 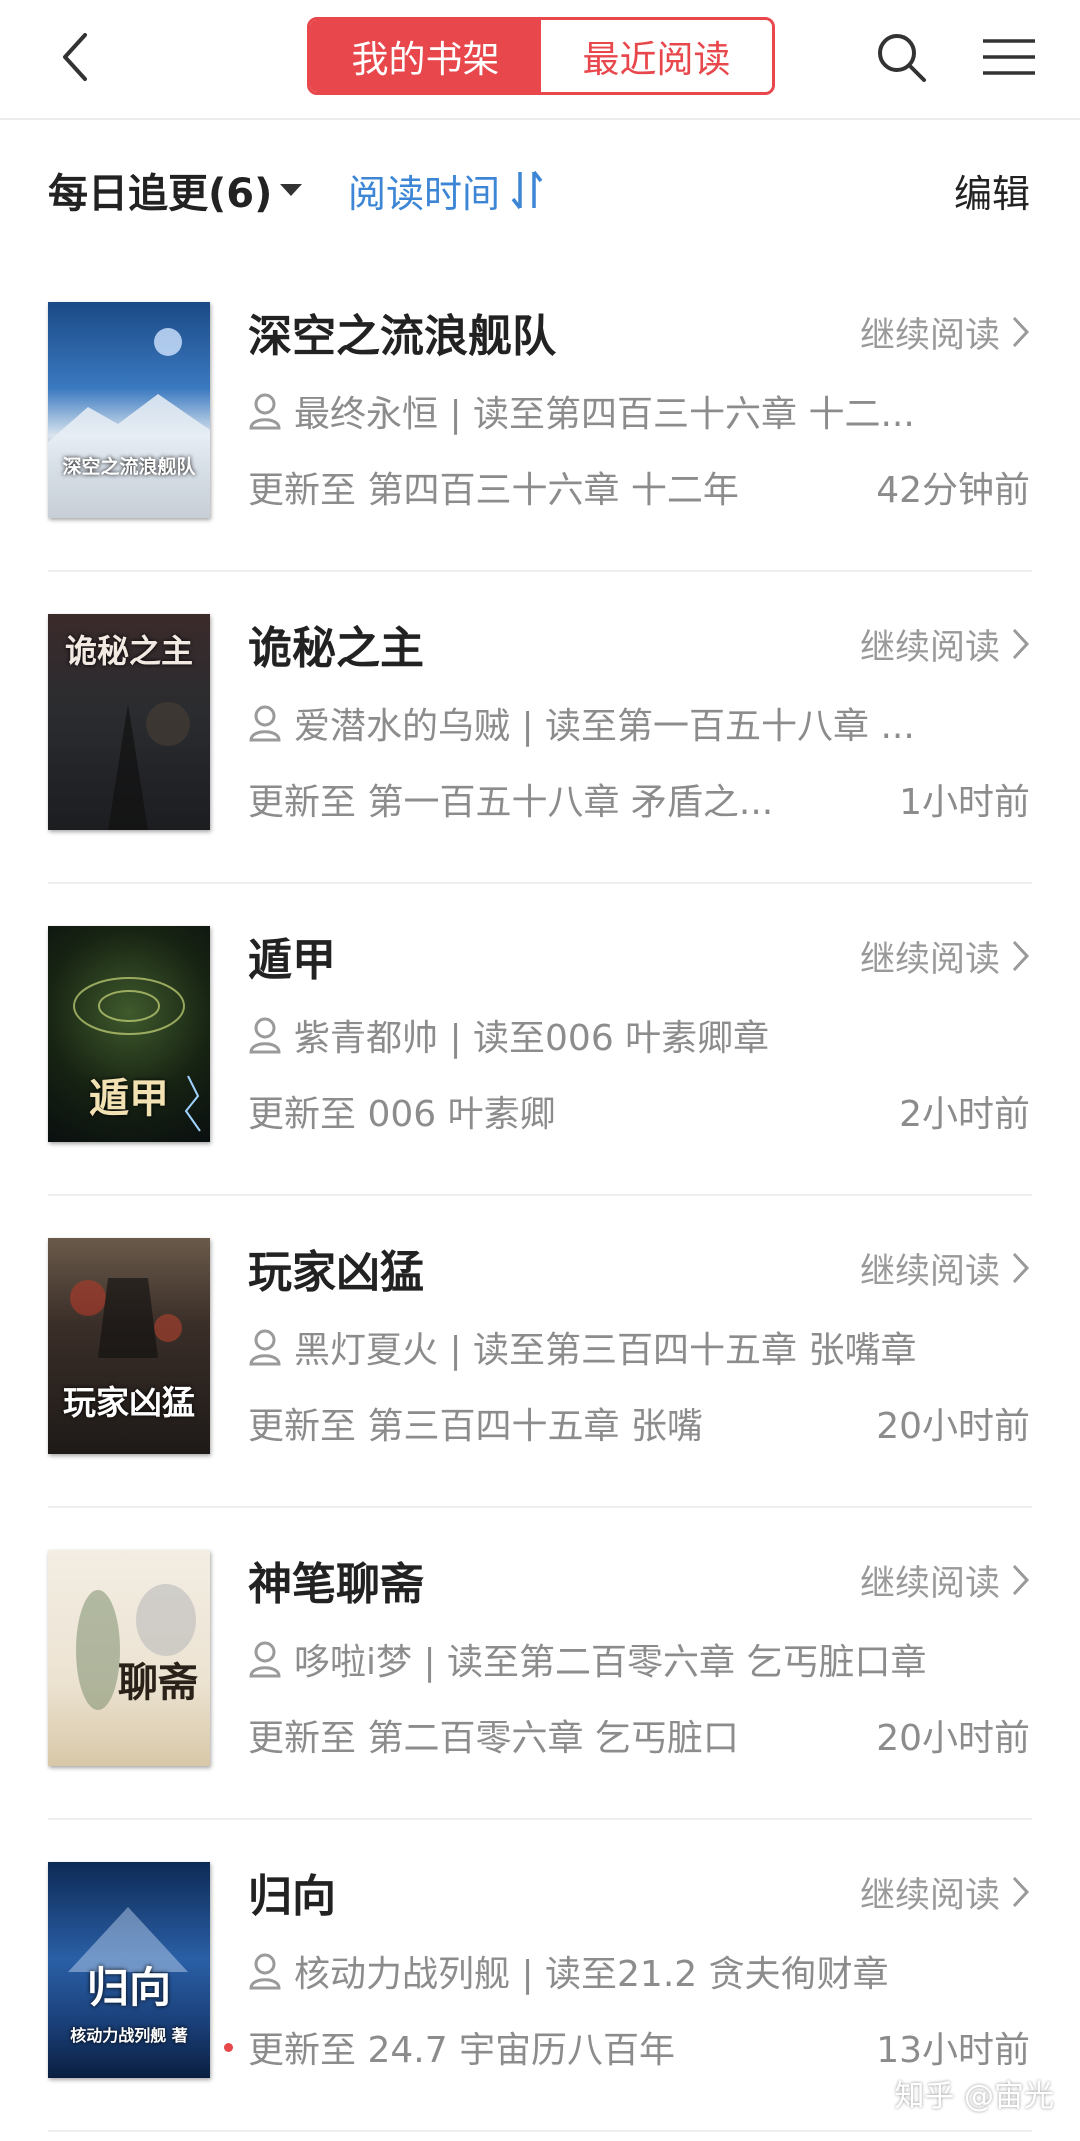 I want to click on watermark: 知乎 @宙光, so click(x=974, y=2096).